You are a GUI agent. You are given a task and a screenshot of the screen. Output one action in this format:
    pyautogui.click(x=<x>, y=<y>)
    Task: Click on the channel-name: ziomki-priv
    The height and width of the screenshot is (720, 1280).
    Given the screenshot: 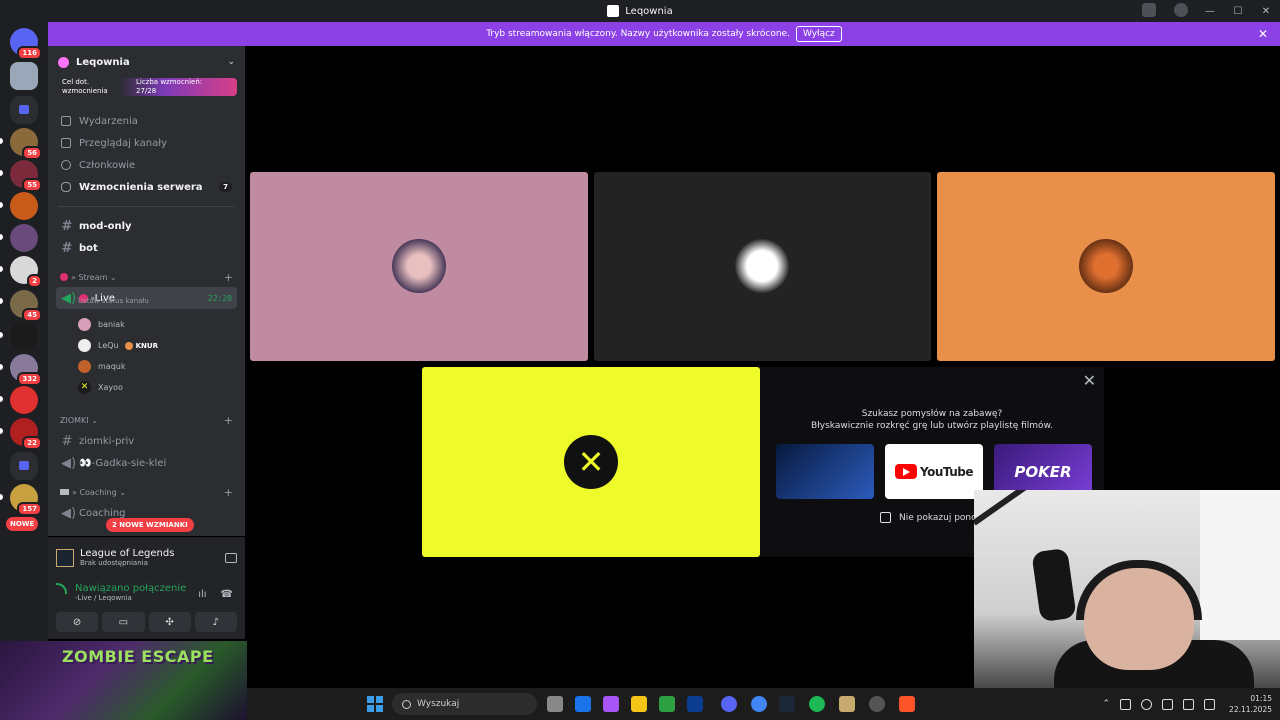 What is the action you would take?
    pyautogui.click(x=107, y=441)
    